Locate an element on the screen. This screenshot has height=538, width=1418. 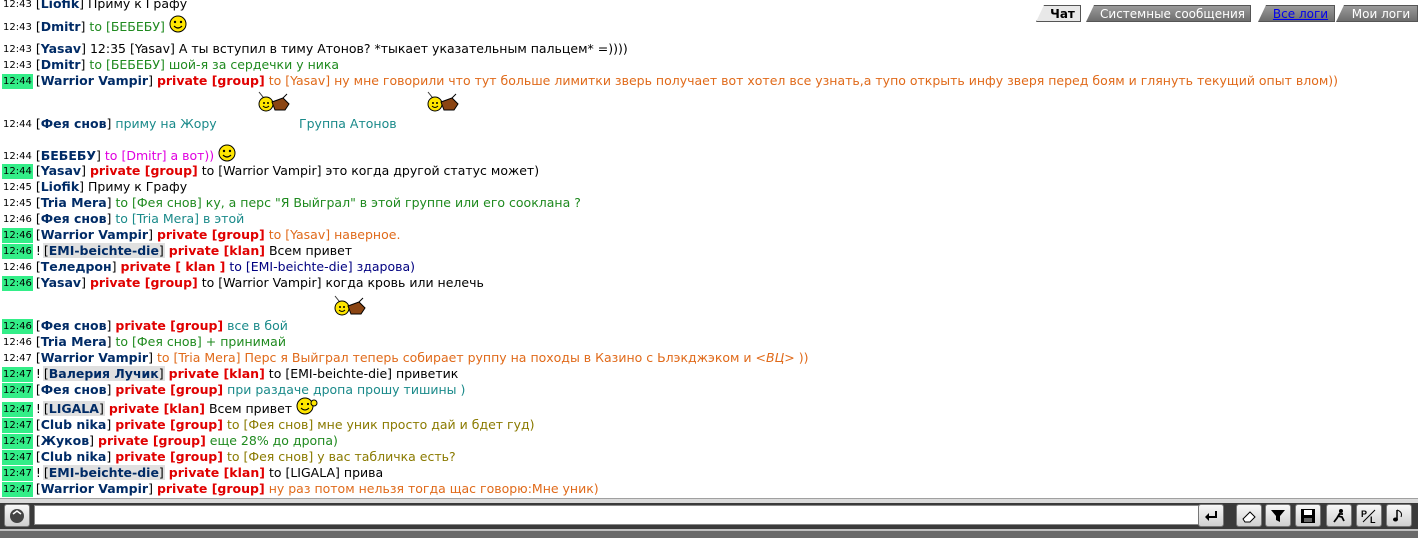
recipient: [Dmitr] is located at coordinates (143, 155).